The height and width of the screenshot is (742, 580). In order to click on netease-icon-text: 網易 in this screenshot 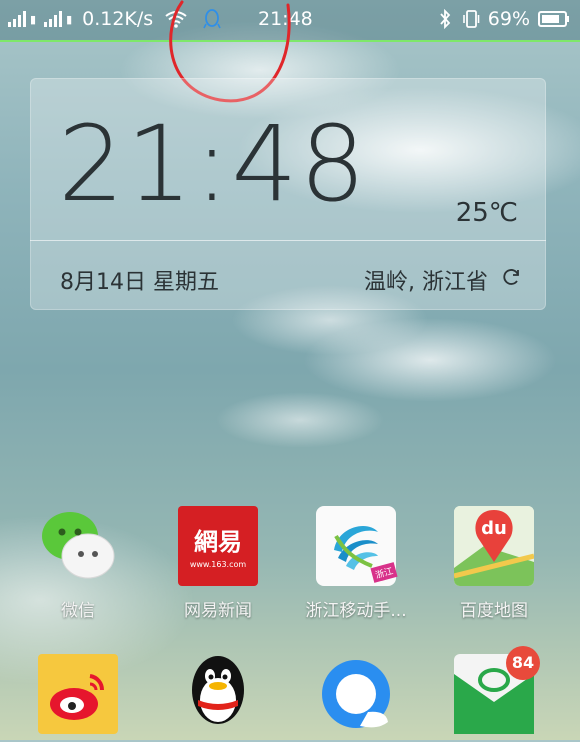, I will do `click(218, 541)`.